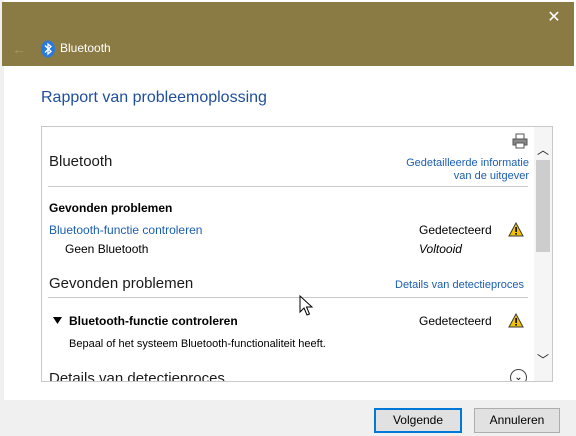 This screenshot has height=436, width=576. I want to click on page-title: Rapport van probleemoplossing, so click(154, 97).